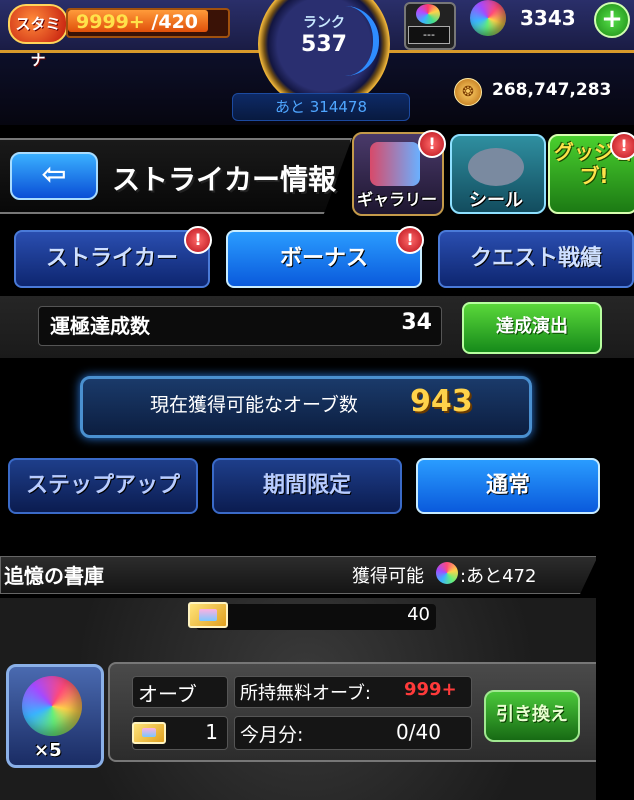  What do you see at coordinates (441, 401) in the screenshot?
I see `available-orbs-value: 943` at bounding box center [441, 401].